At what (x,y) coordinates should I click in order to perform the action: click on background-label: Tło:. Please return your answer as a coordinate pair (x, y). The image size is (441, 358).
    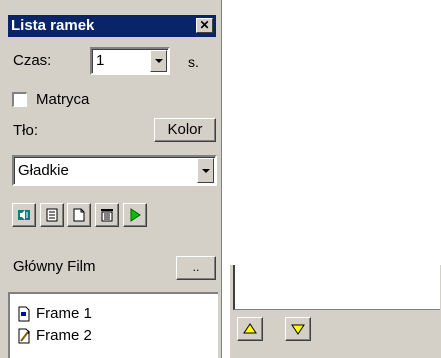
    Looking at the image, I should click on (26, 130).